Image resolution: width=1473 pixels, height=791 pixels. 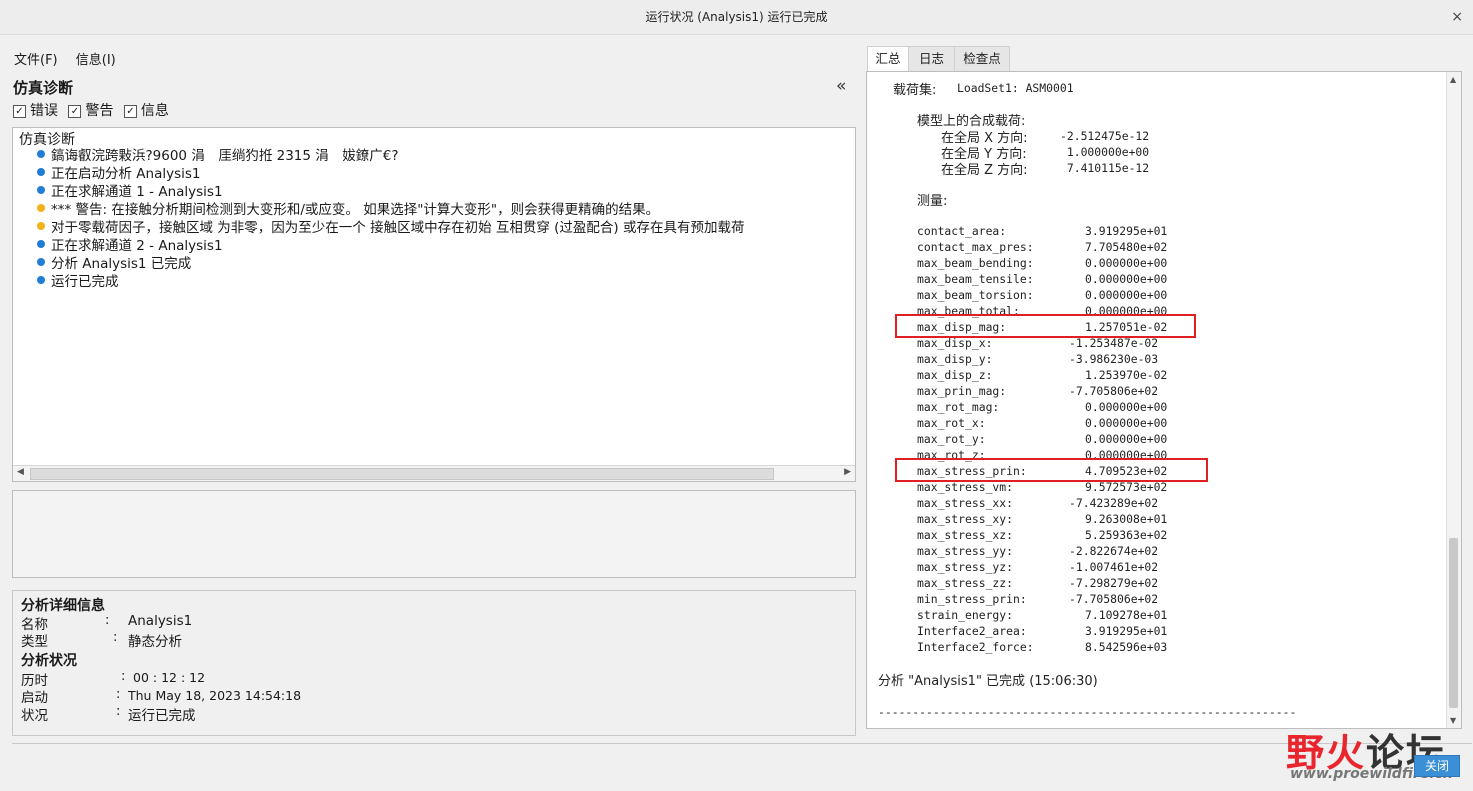 What do you see at coordinates (63, 606) in the screenshot?
I see `details-title: 分析详细信息` at bounding box center [63, 606].